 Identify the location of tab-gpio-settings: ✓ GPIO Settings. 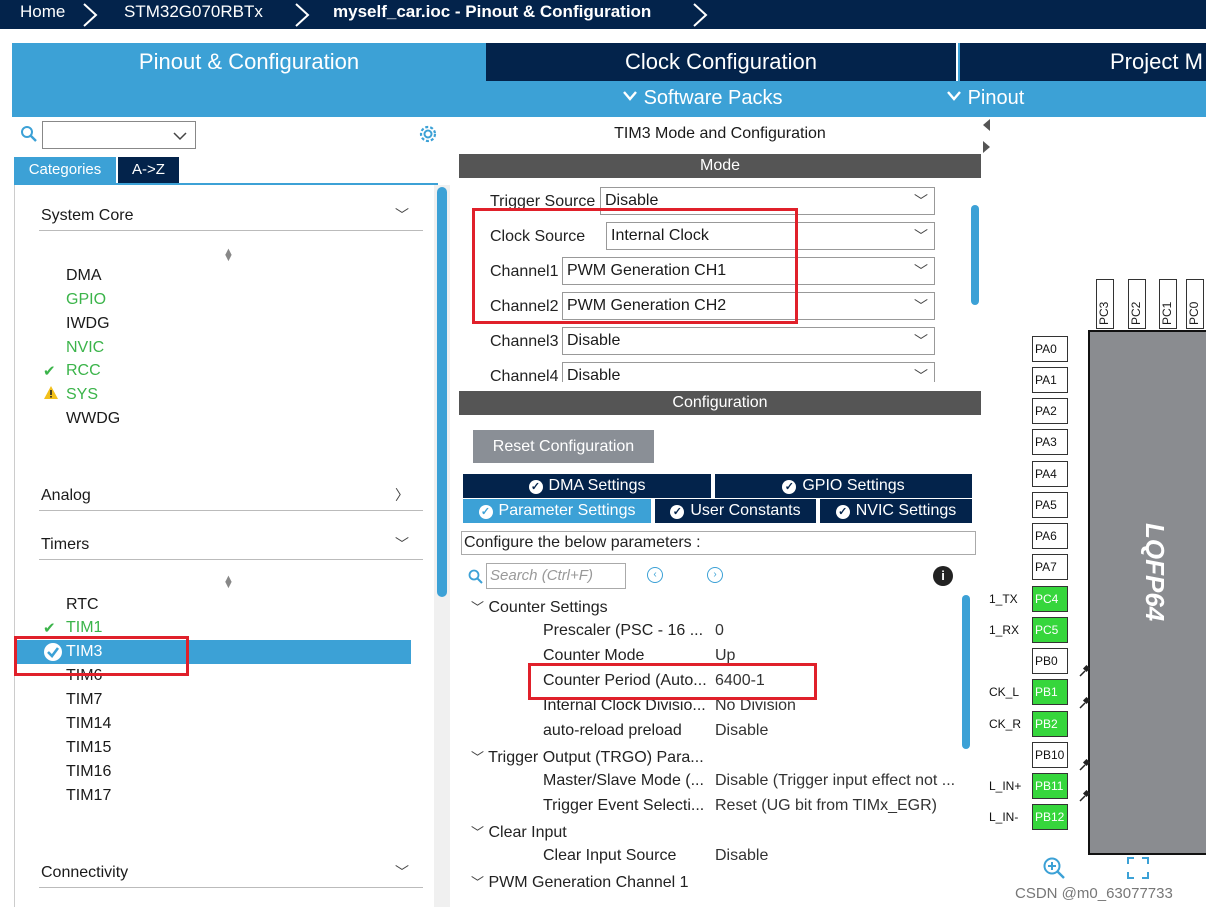
(843, 486).